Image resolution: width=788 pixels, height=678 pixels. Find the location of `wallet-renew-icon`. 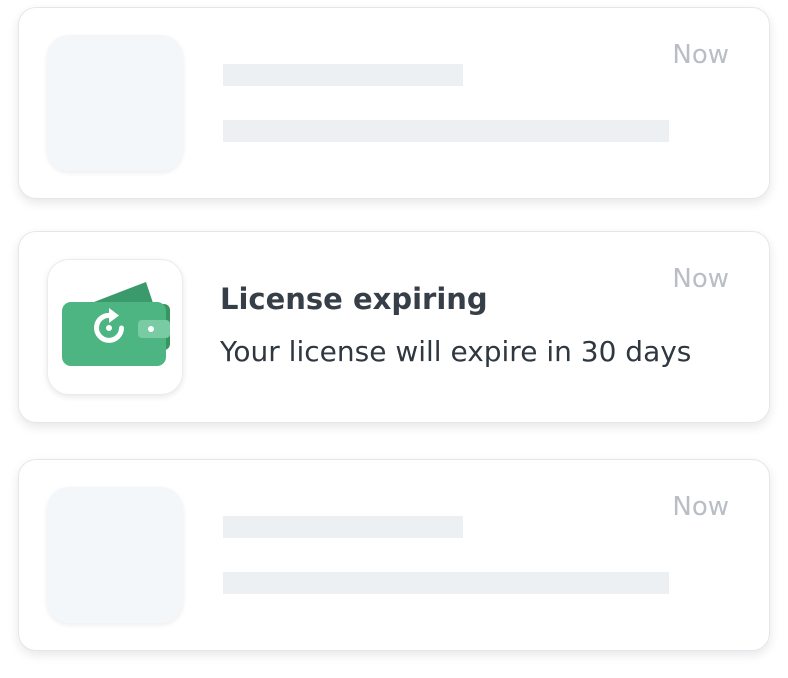

wallet-renew-icon is located at coordinates (116, 324).